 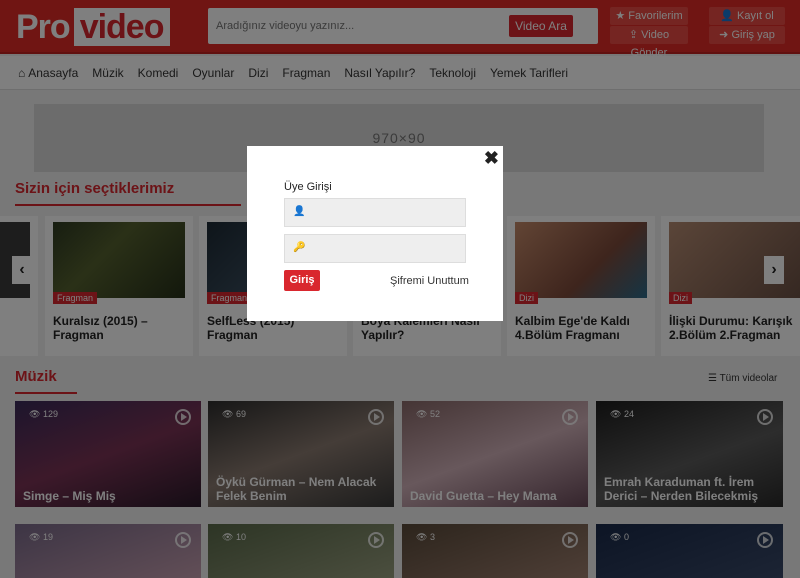 What do you see at coordinates (308, 187) in the screenshot?
I see `login-modal-title: Üye Girişi` at bounding box center [308, 187].